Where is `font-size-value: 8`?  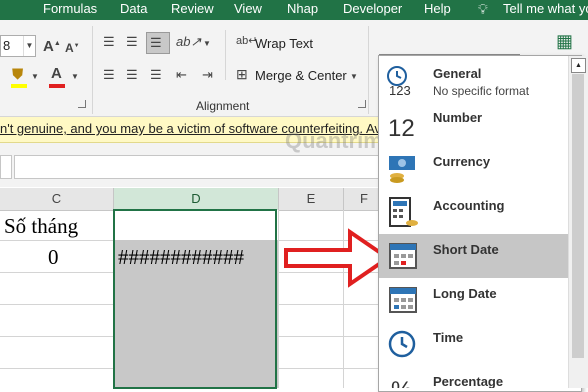
font-size-value: 8 is located at coordinates (7, 45).